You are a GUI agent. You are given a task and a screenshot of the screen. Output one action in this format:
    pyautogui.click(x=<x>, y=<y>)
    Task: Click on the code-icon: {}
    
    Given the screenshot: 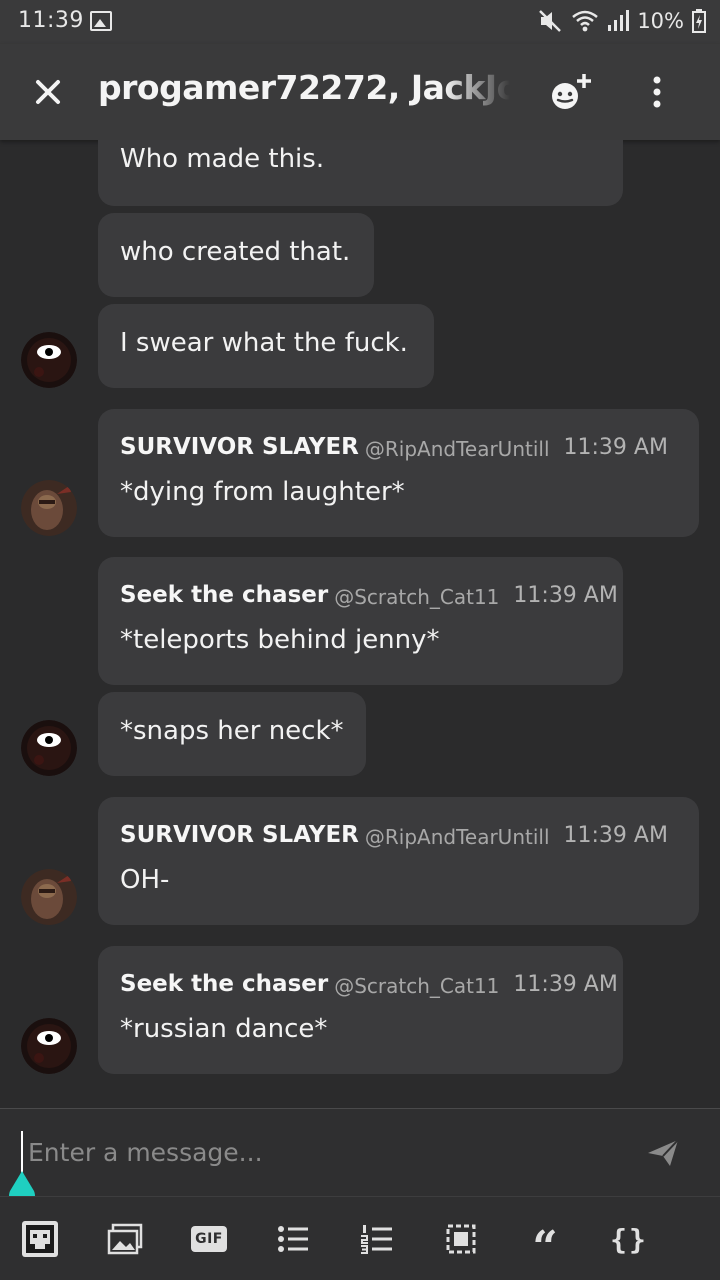 What is the action you would take?
    pyautogui.click(x=629, y=1239)
    